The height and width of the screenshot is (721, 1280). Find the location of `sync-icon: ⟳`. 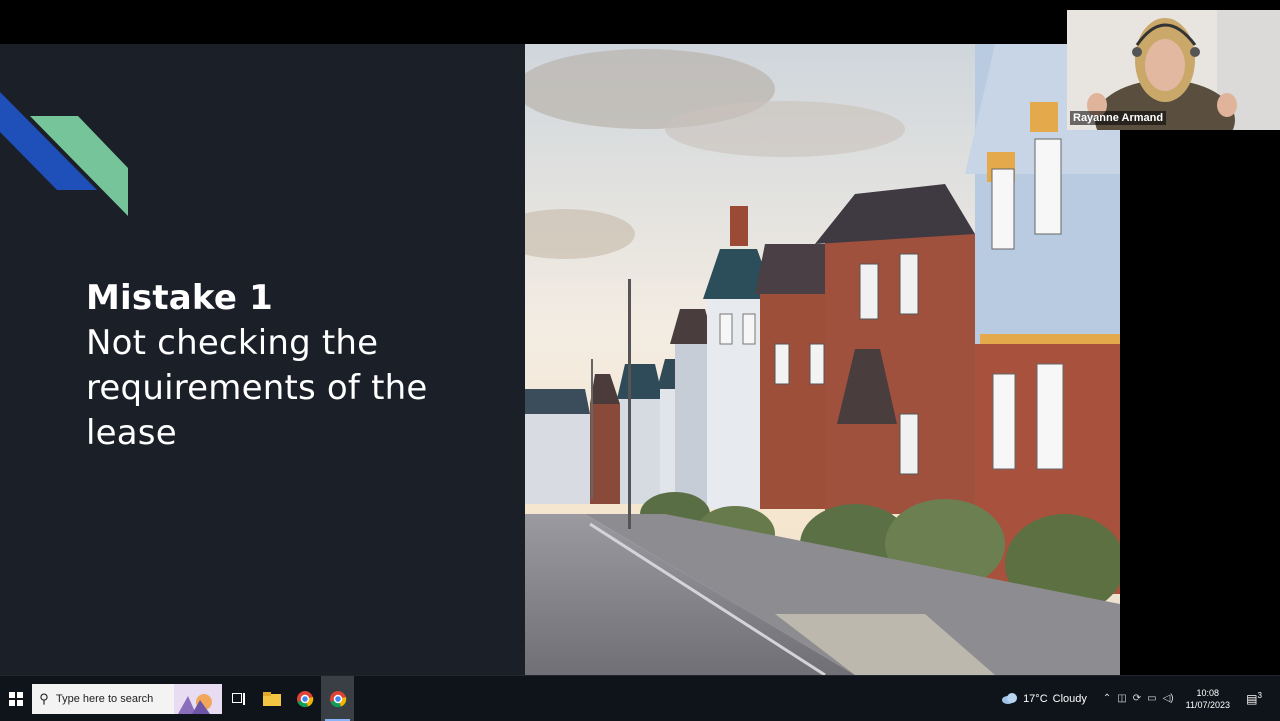

sync-icon: ⟳ is located at coordinates (1137, 698).